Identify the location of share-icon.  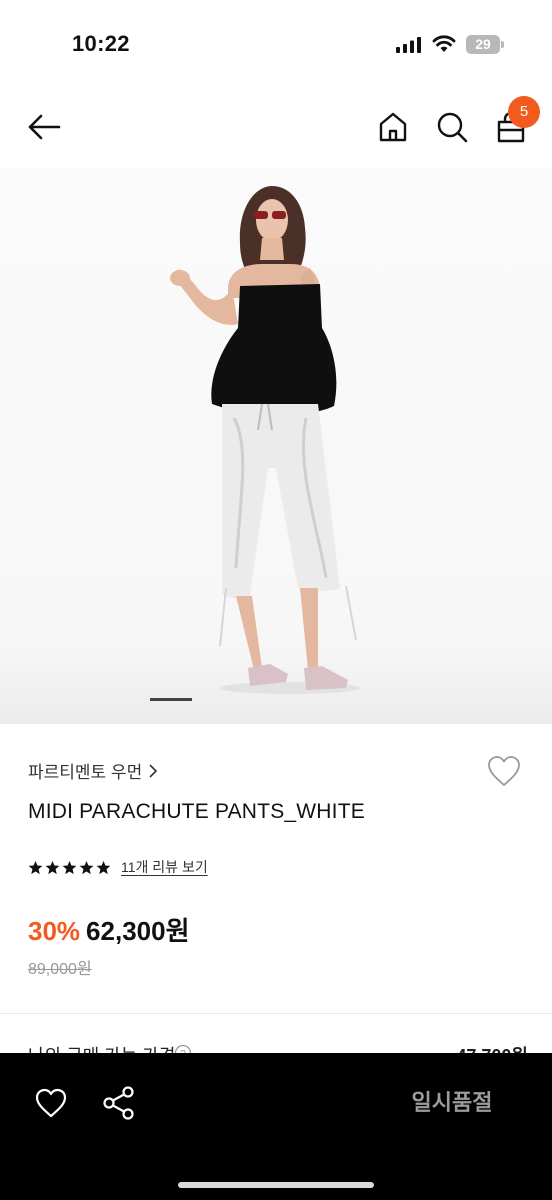
(119, 1103).